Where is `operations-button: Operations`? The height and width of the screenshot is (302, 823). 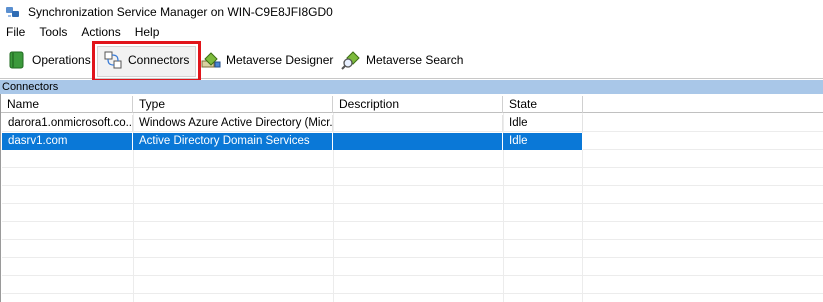
operations-button: Operations is located at coordinates (49, 60).